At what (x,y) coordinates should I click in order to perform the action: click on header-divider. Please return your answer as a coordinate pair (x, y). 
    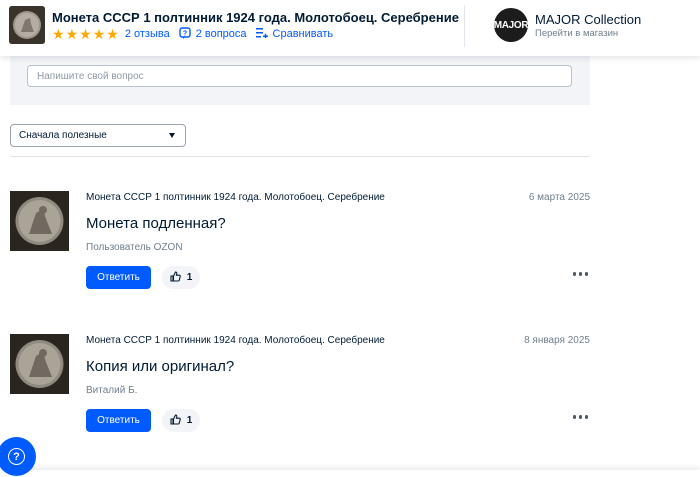
    Looking at the image, I should click on (464, 26).